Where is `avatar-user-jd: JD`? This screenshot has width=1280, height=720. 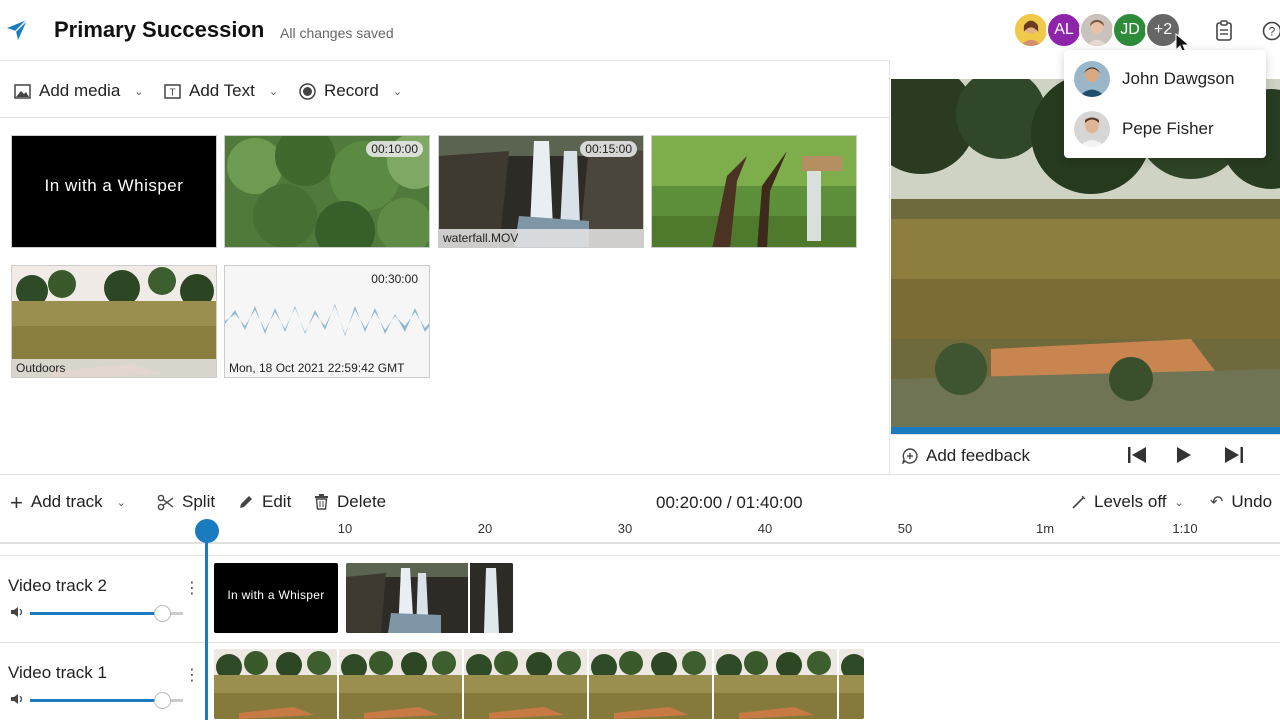
avatar-user-jd: JD is located at coordinates (1130, 30).